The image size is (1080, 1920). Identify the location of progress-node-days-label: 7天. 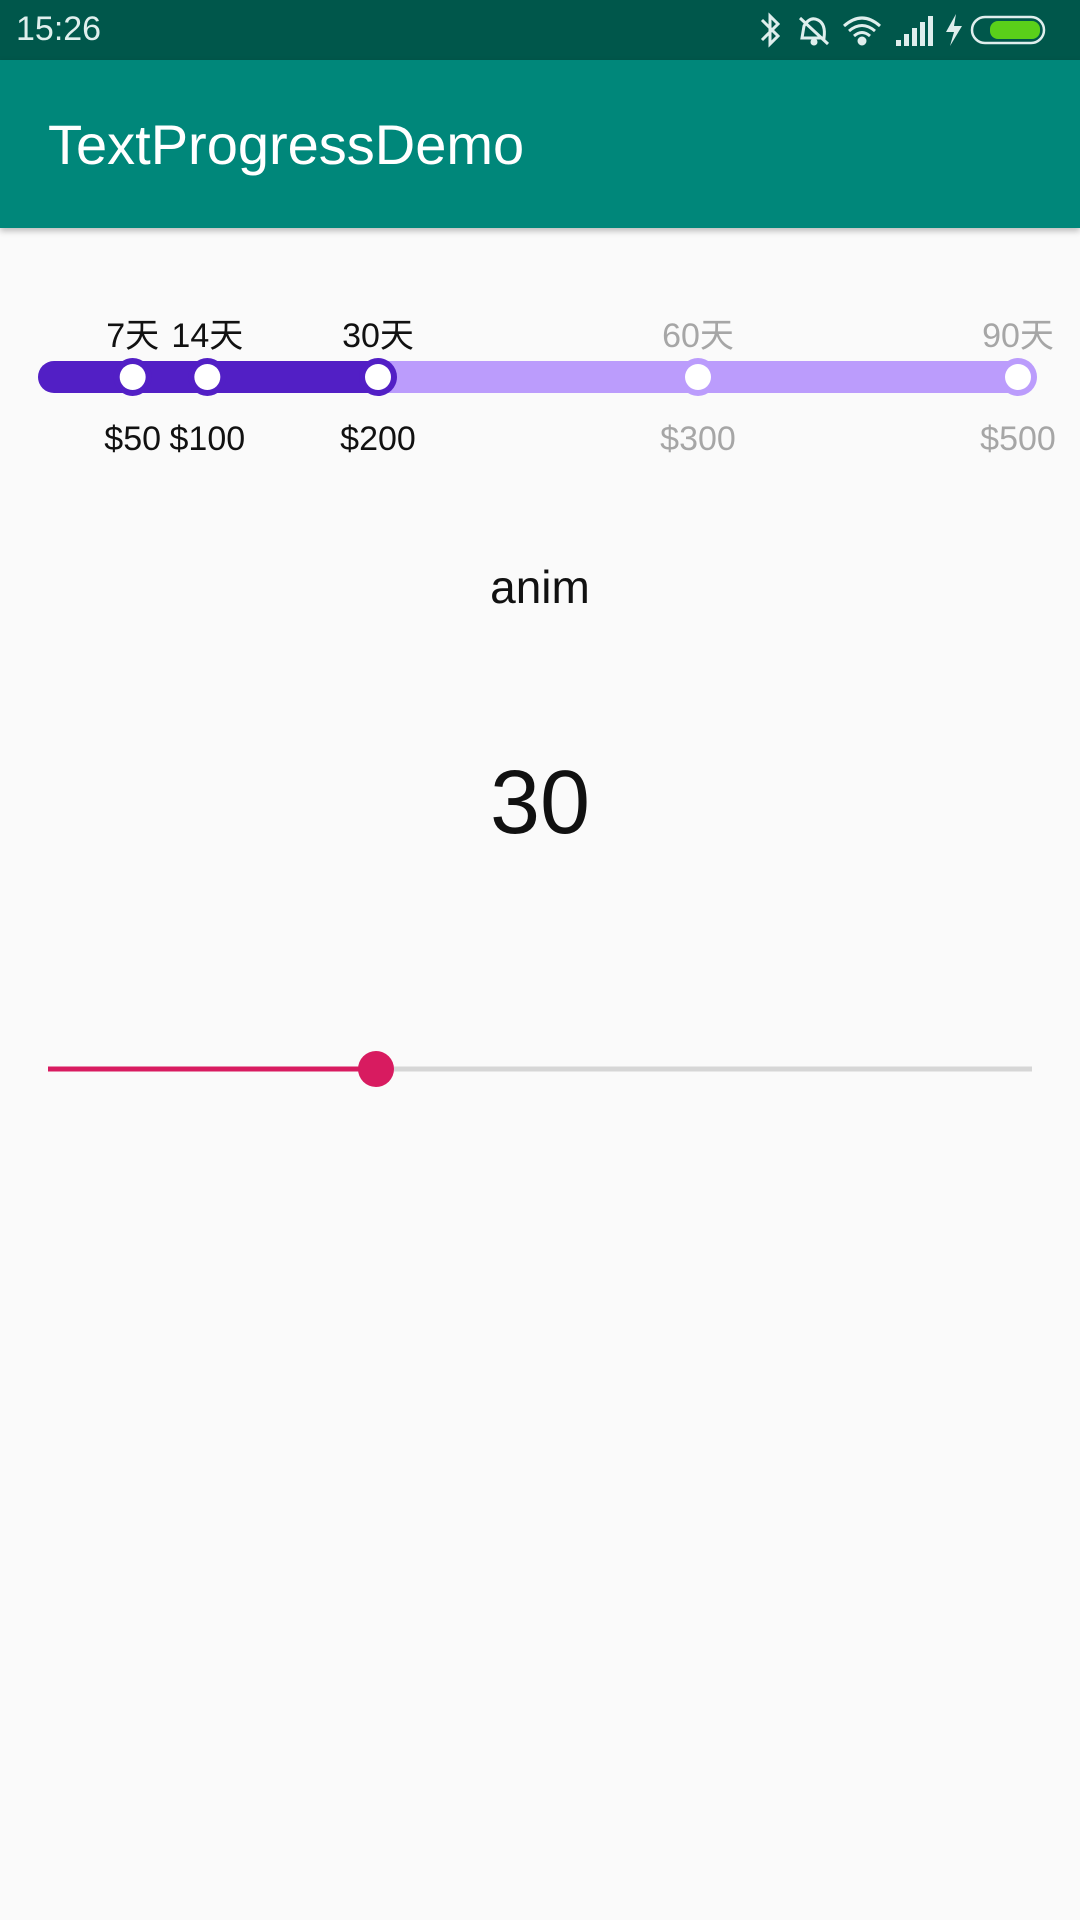
(133, 336).